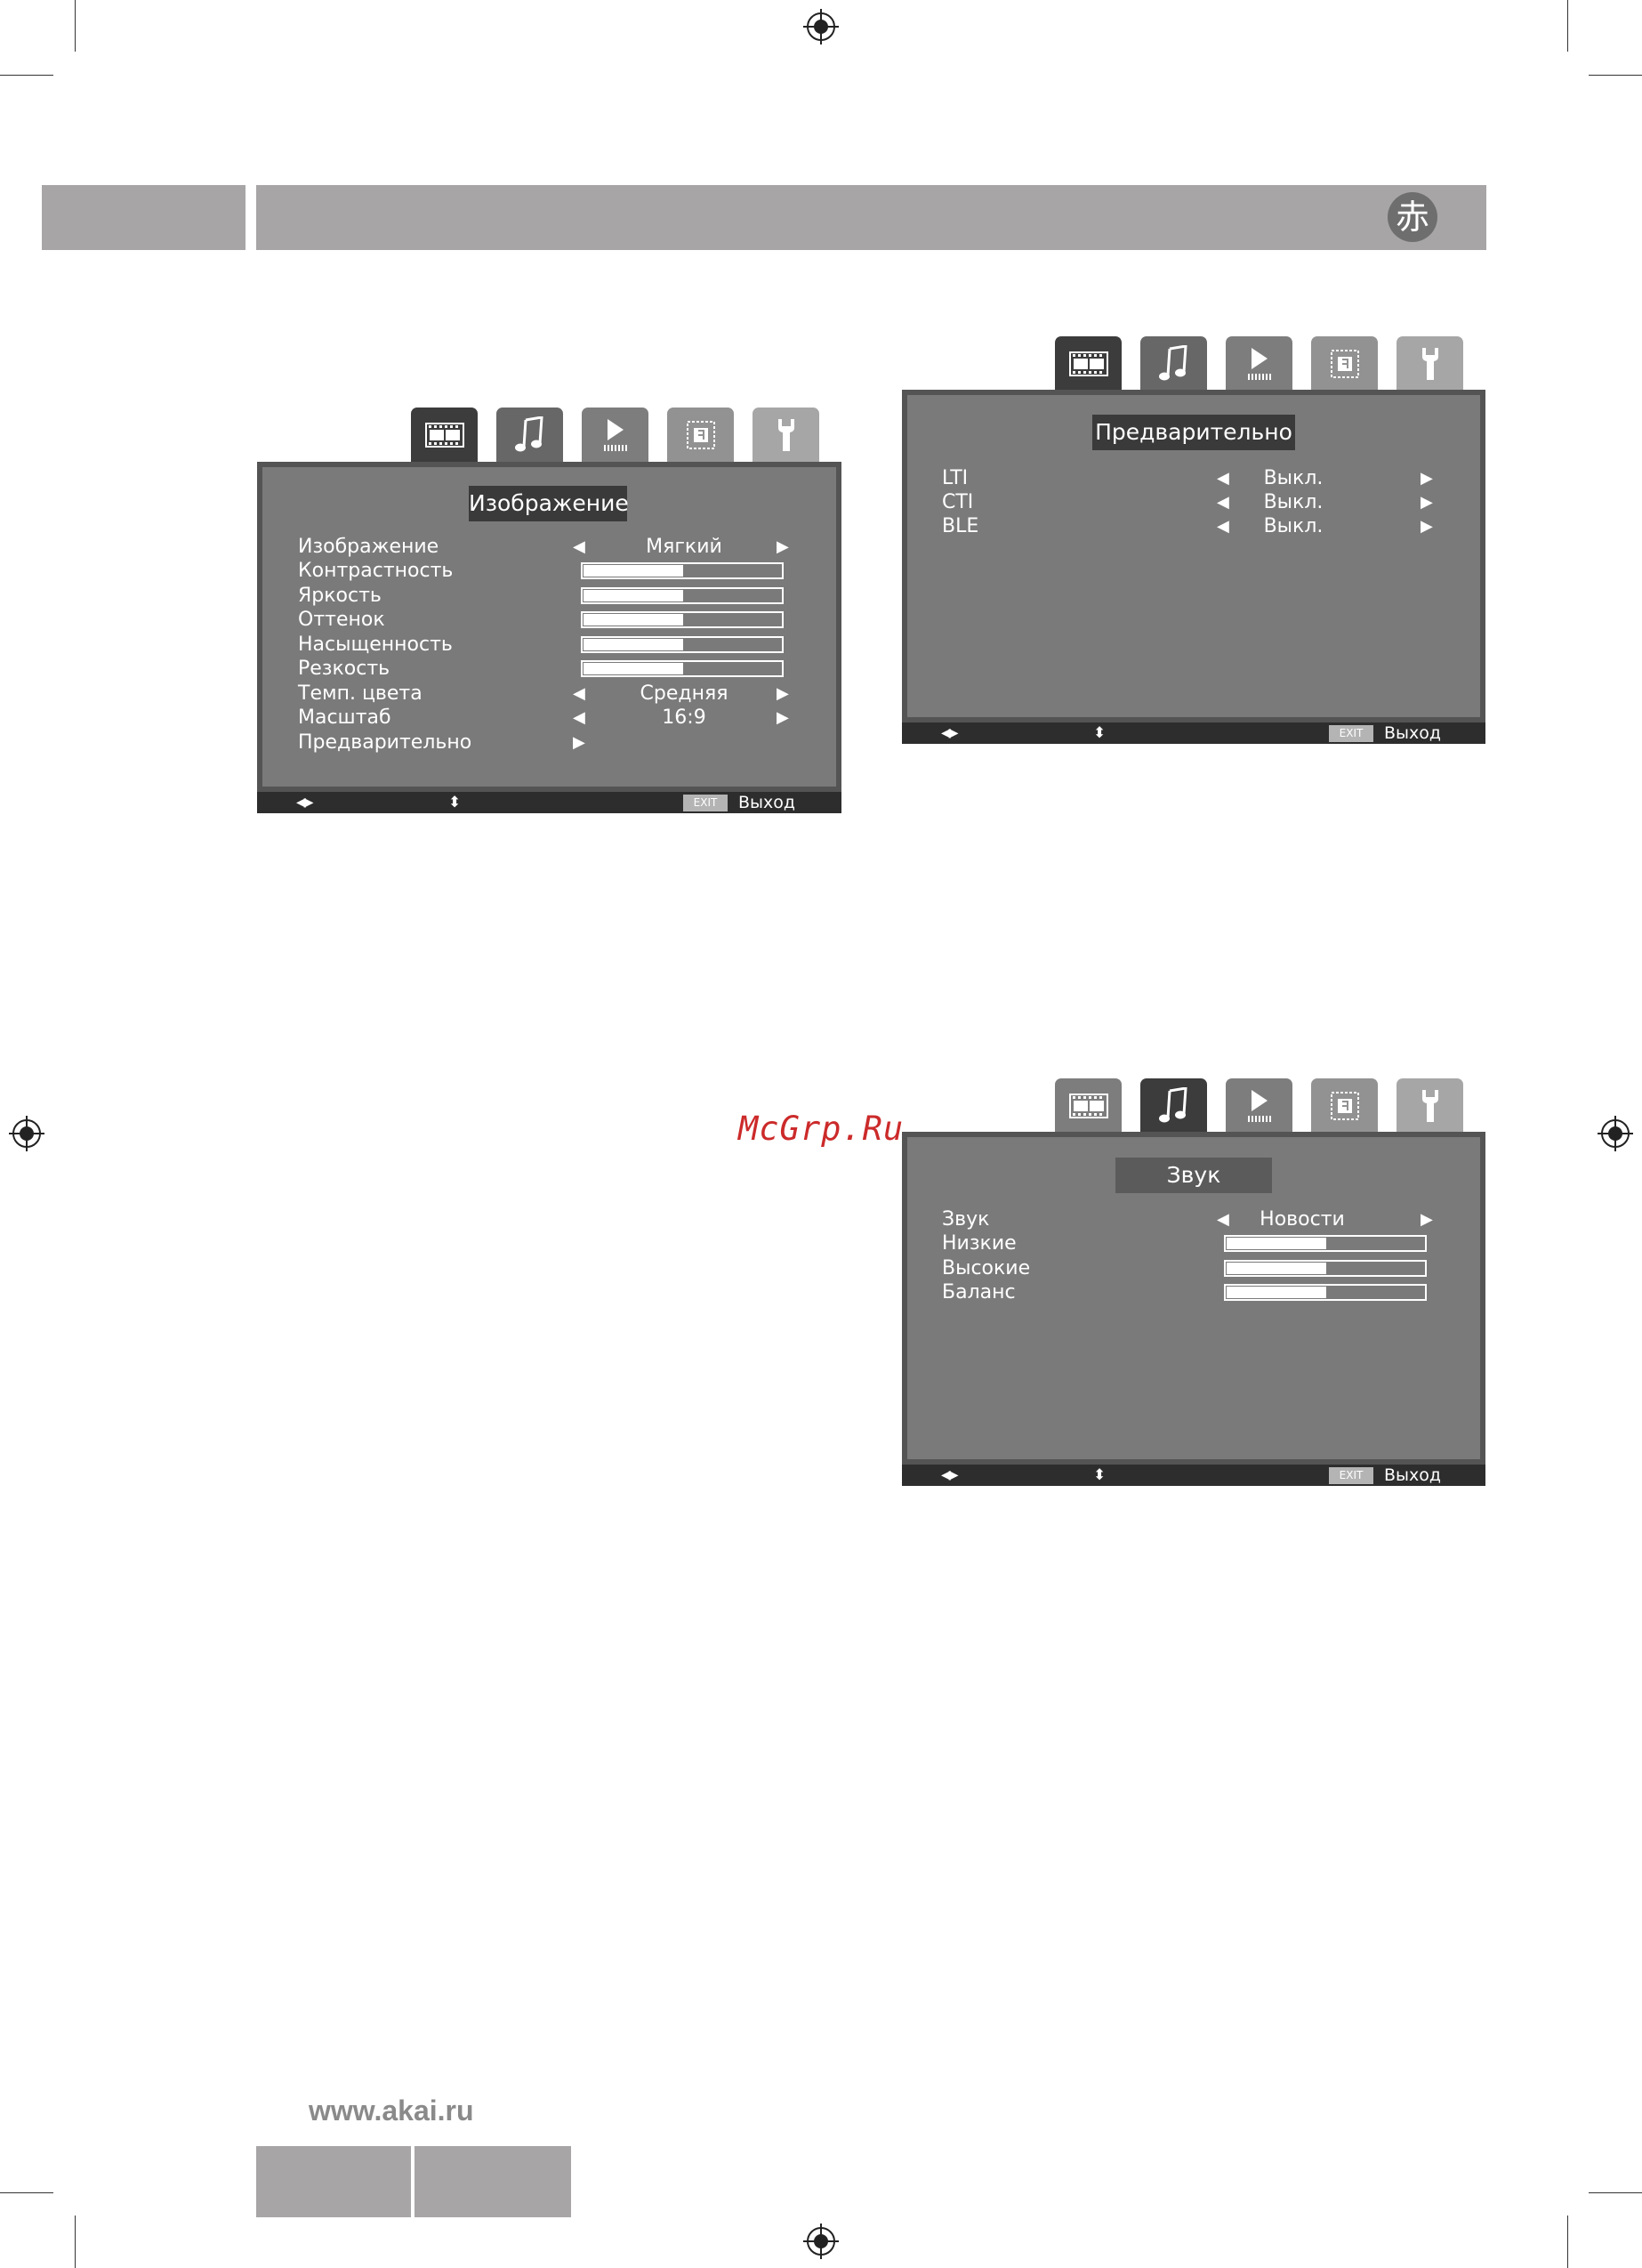 The height and width of the screenshot is (2268, 1642). I want to click on picture-row-saturation: Насыщенность, so click(549, 645).